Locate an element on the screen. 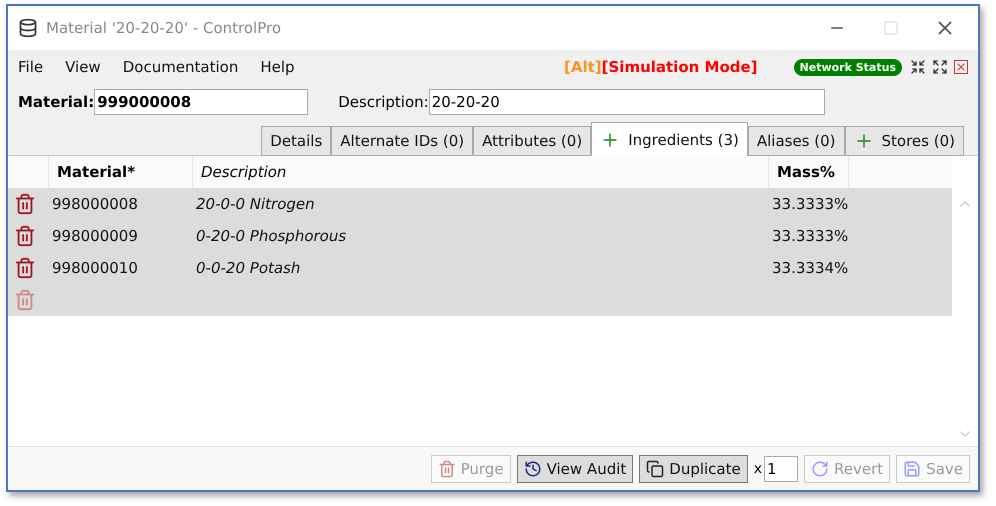  table-cell-text: 20-0-0 Nitrogen is located at coordinates (255, 204).